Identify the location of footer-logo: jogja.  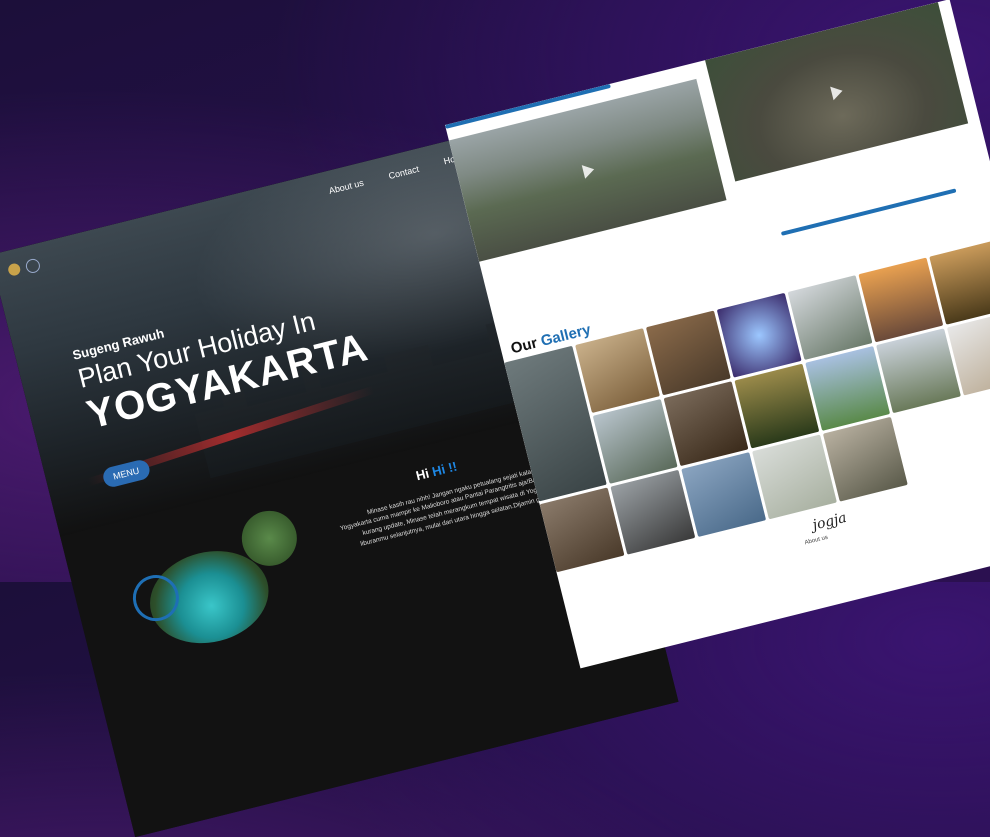
(829, 522).